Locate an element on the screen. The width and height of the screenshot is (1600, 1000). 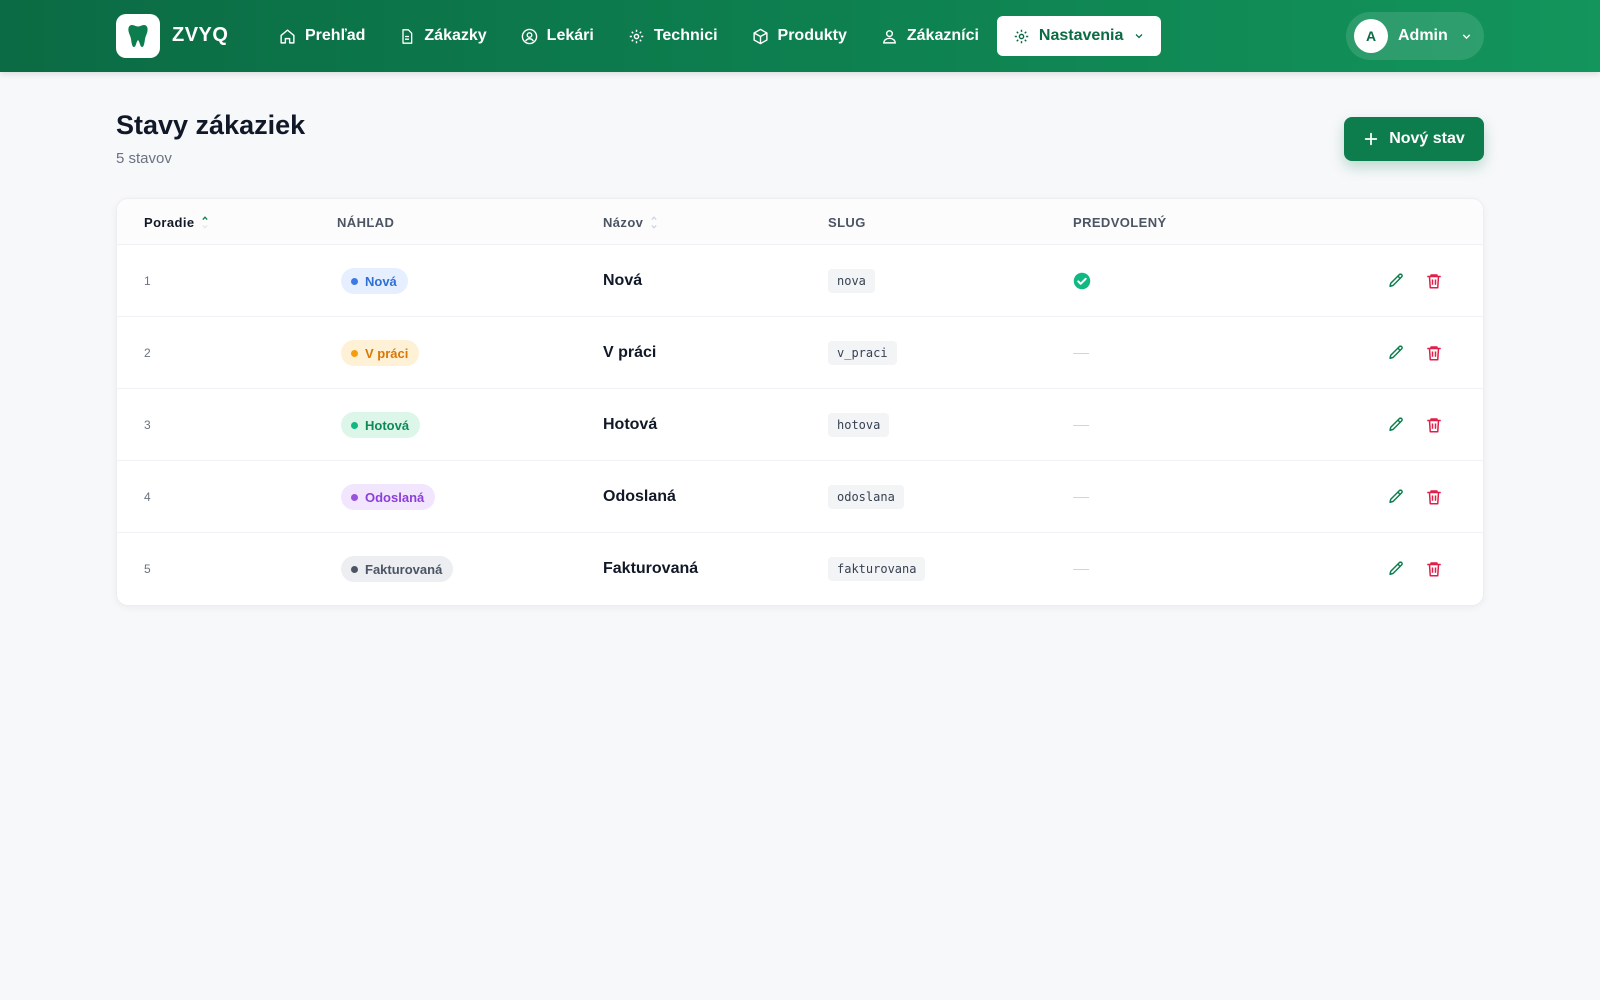
nav-item-label: Nastavenia is located at coordinates (1081, 35).